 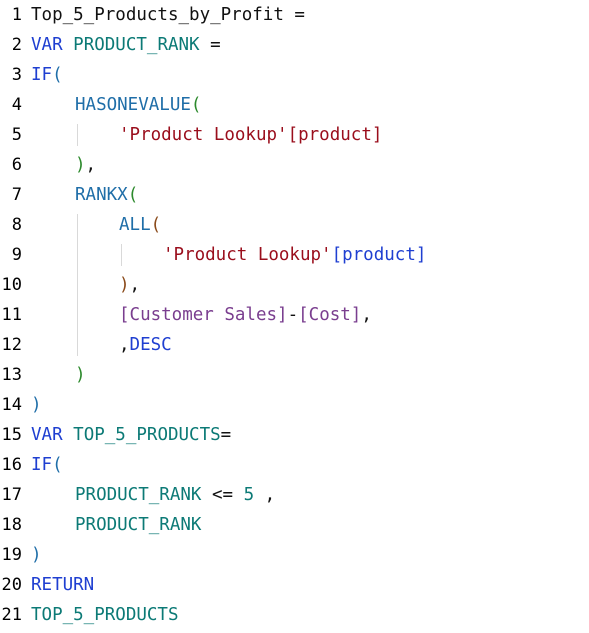 What do you see at coordinates (294, 435) in the screenshot?
I see `code-line: 15 VAR TOP_5_PRODUCTS=` at bounding box center [294, 435].